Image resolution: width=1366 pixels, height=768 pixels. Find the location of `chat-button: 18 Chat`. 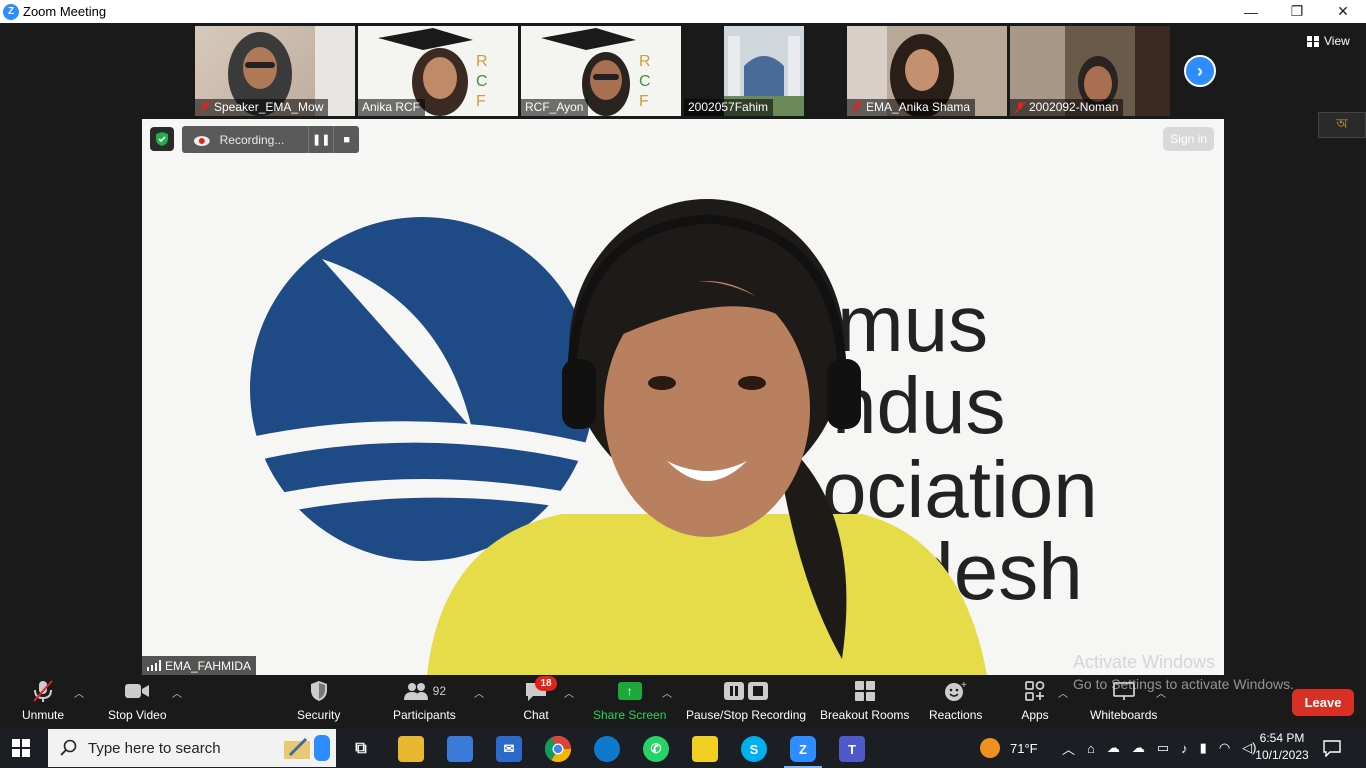

chat-button: 18 Chat is located at coordinates (539, 701).